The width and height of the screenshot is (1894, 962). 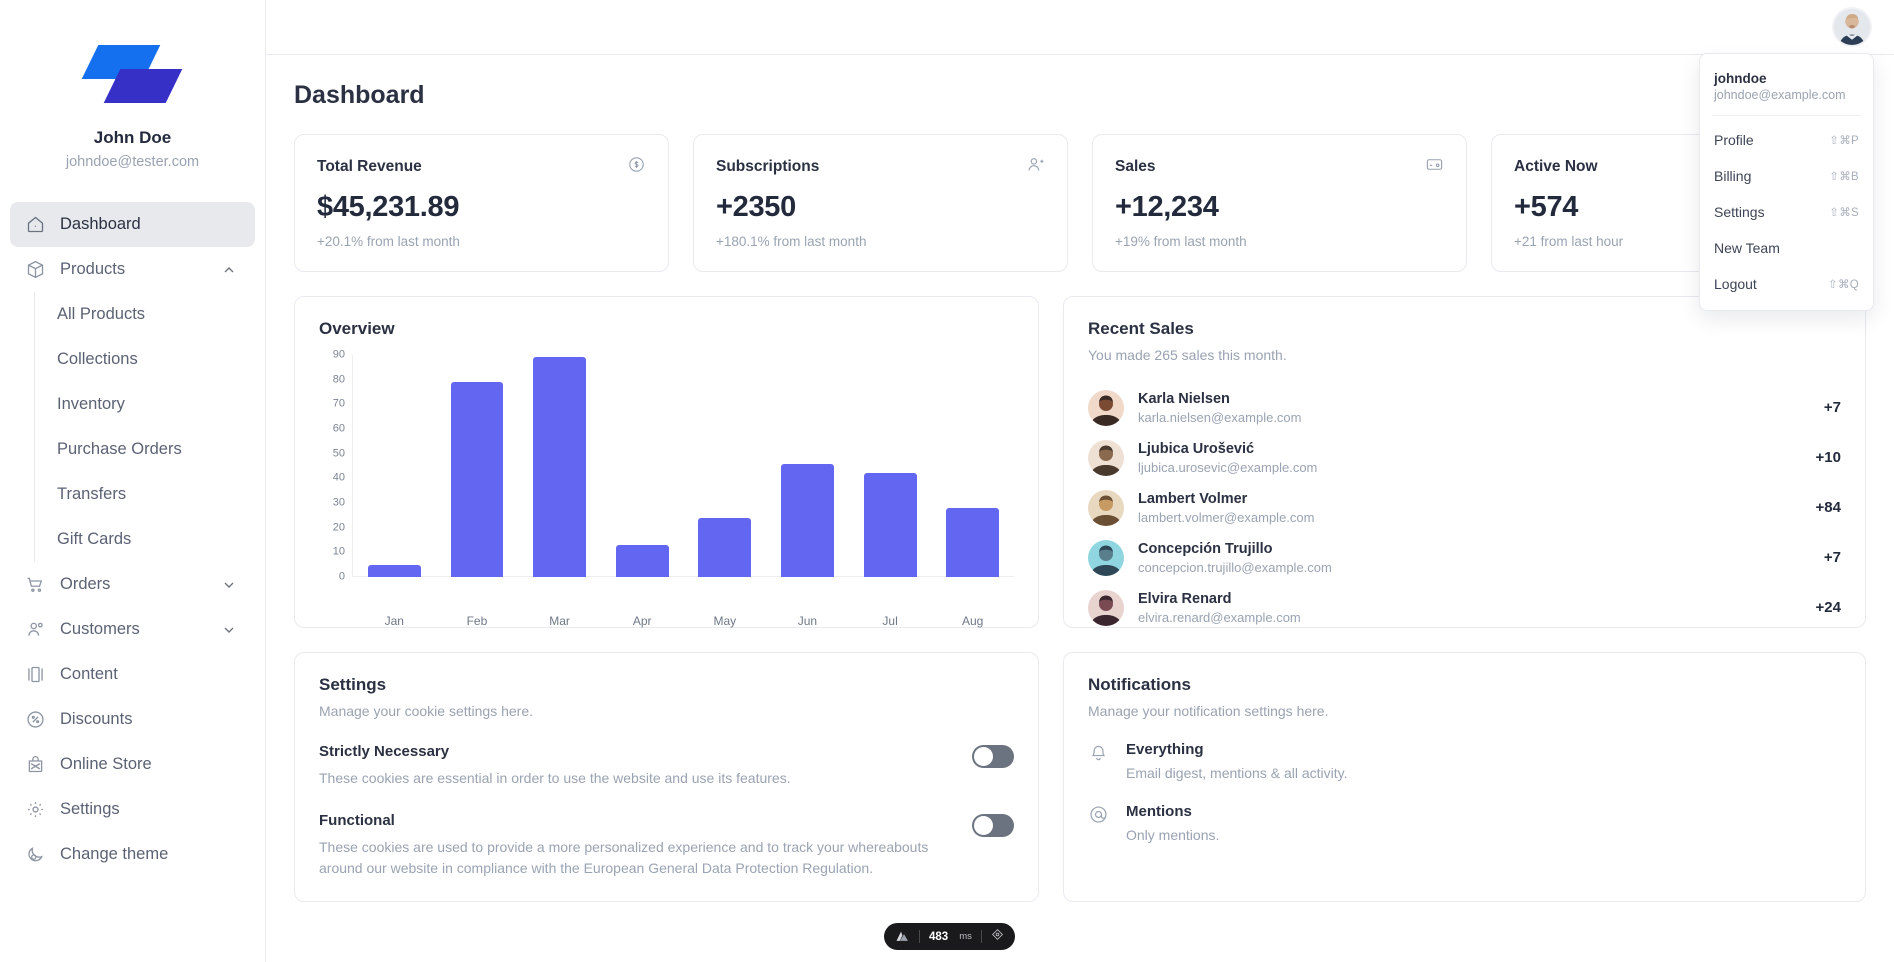 I want to click on dropdown-item-new-team: New Team, so click(x=1786, y=248).